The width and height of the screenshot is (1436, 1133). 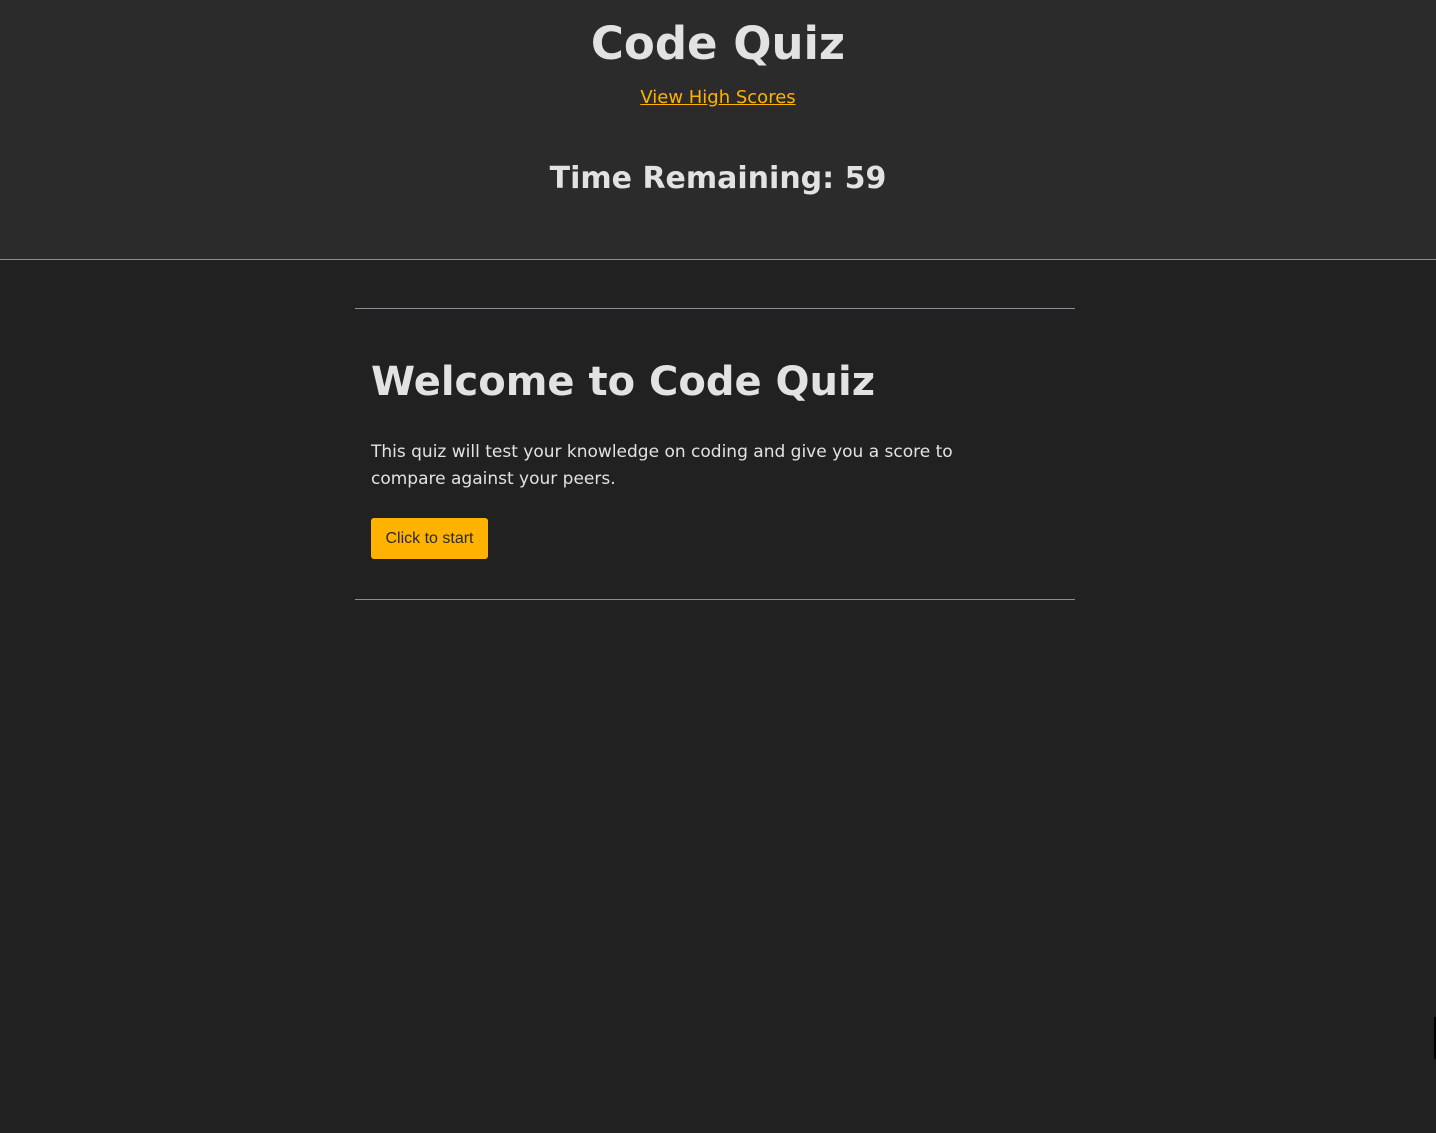 What do you see at coordinates (718, 43) in the screenshot?
I see `app-title: Code Quiz` at bounding box center [718, 43].